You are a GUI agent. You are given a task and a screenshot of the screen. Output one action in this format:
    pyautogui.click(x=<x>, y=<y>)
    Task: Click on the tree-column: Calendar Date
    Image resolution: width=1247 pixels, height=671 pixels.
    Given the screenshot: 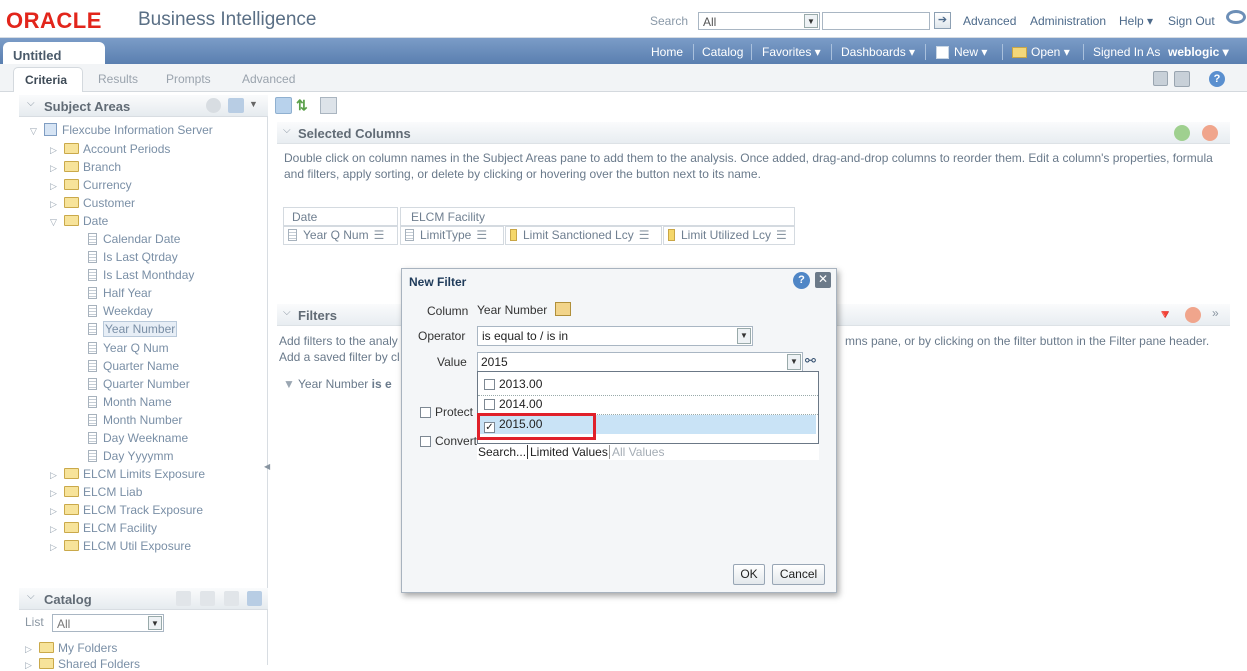 What is the action you would take?
    pyautogui.click(x=134, y=239)
    